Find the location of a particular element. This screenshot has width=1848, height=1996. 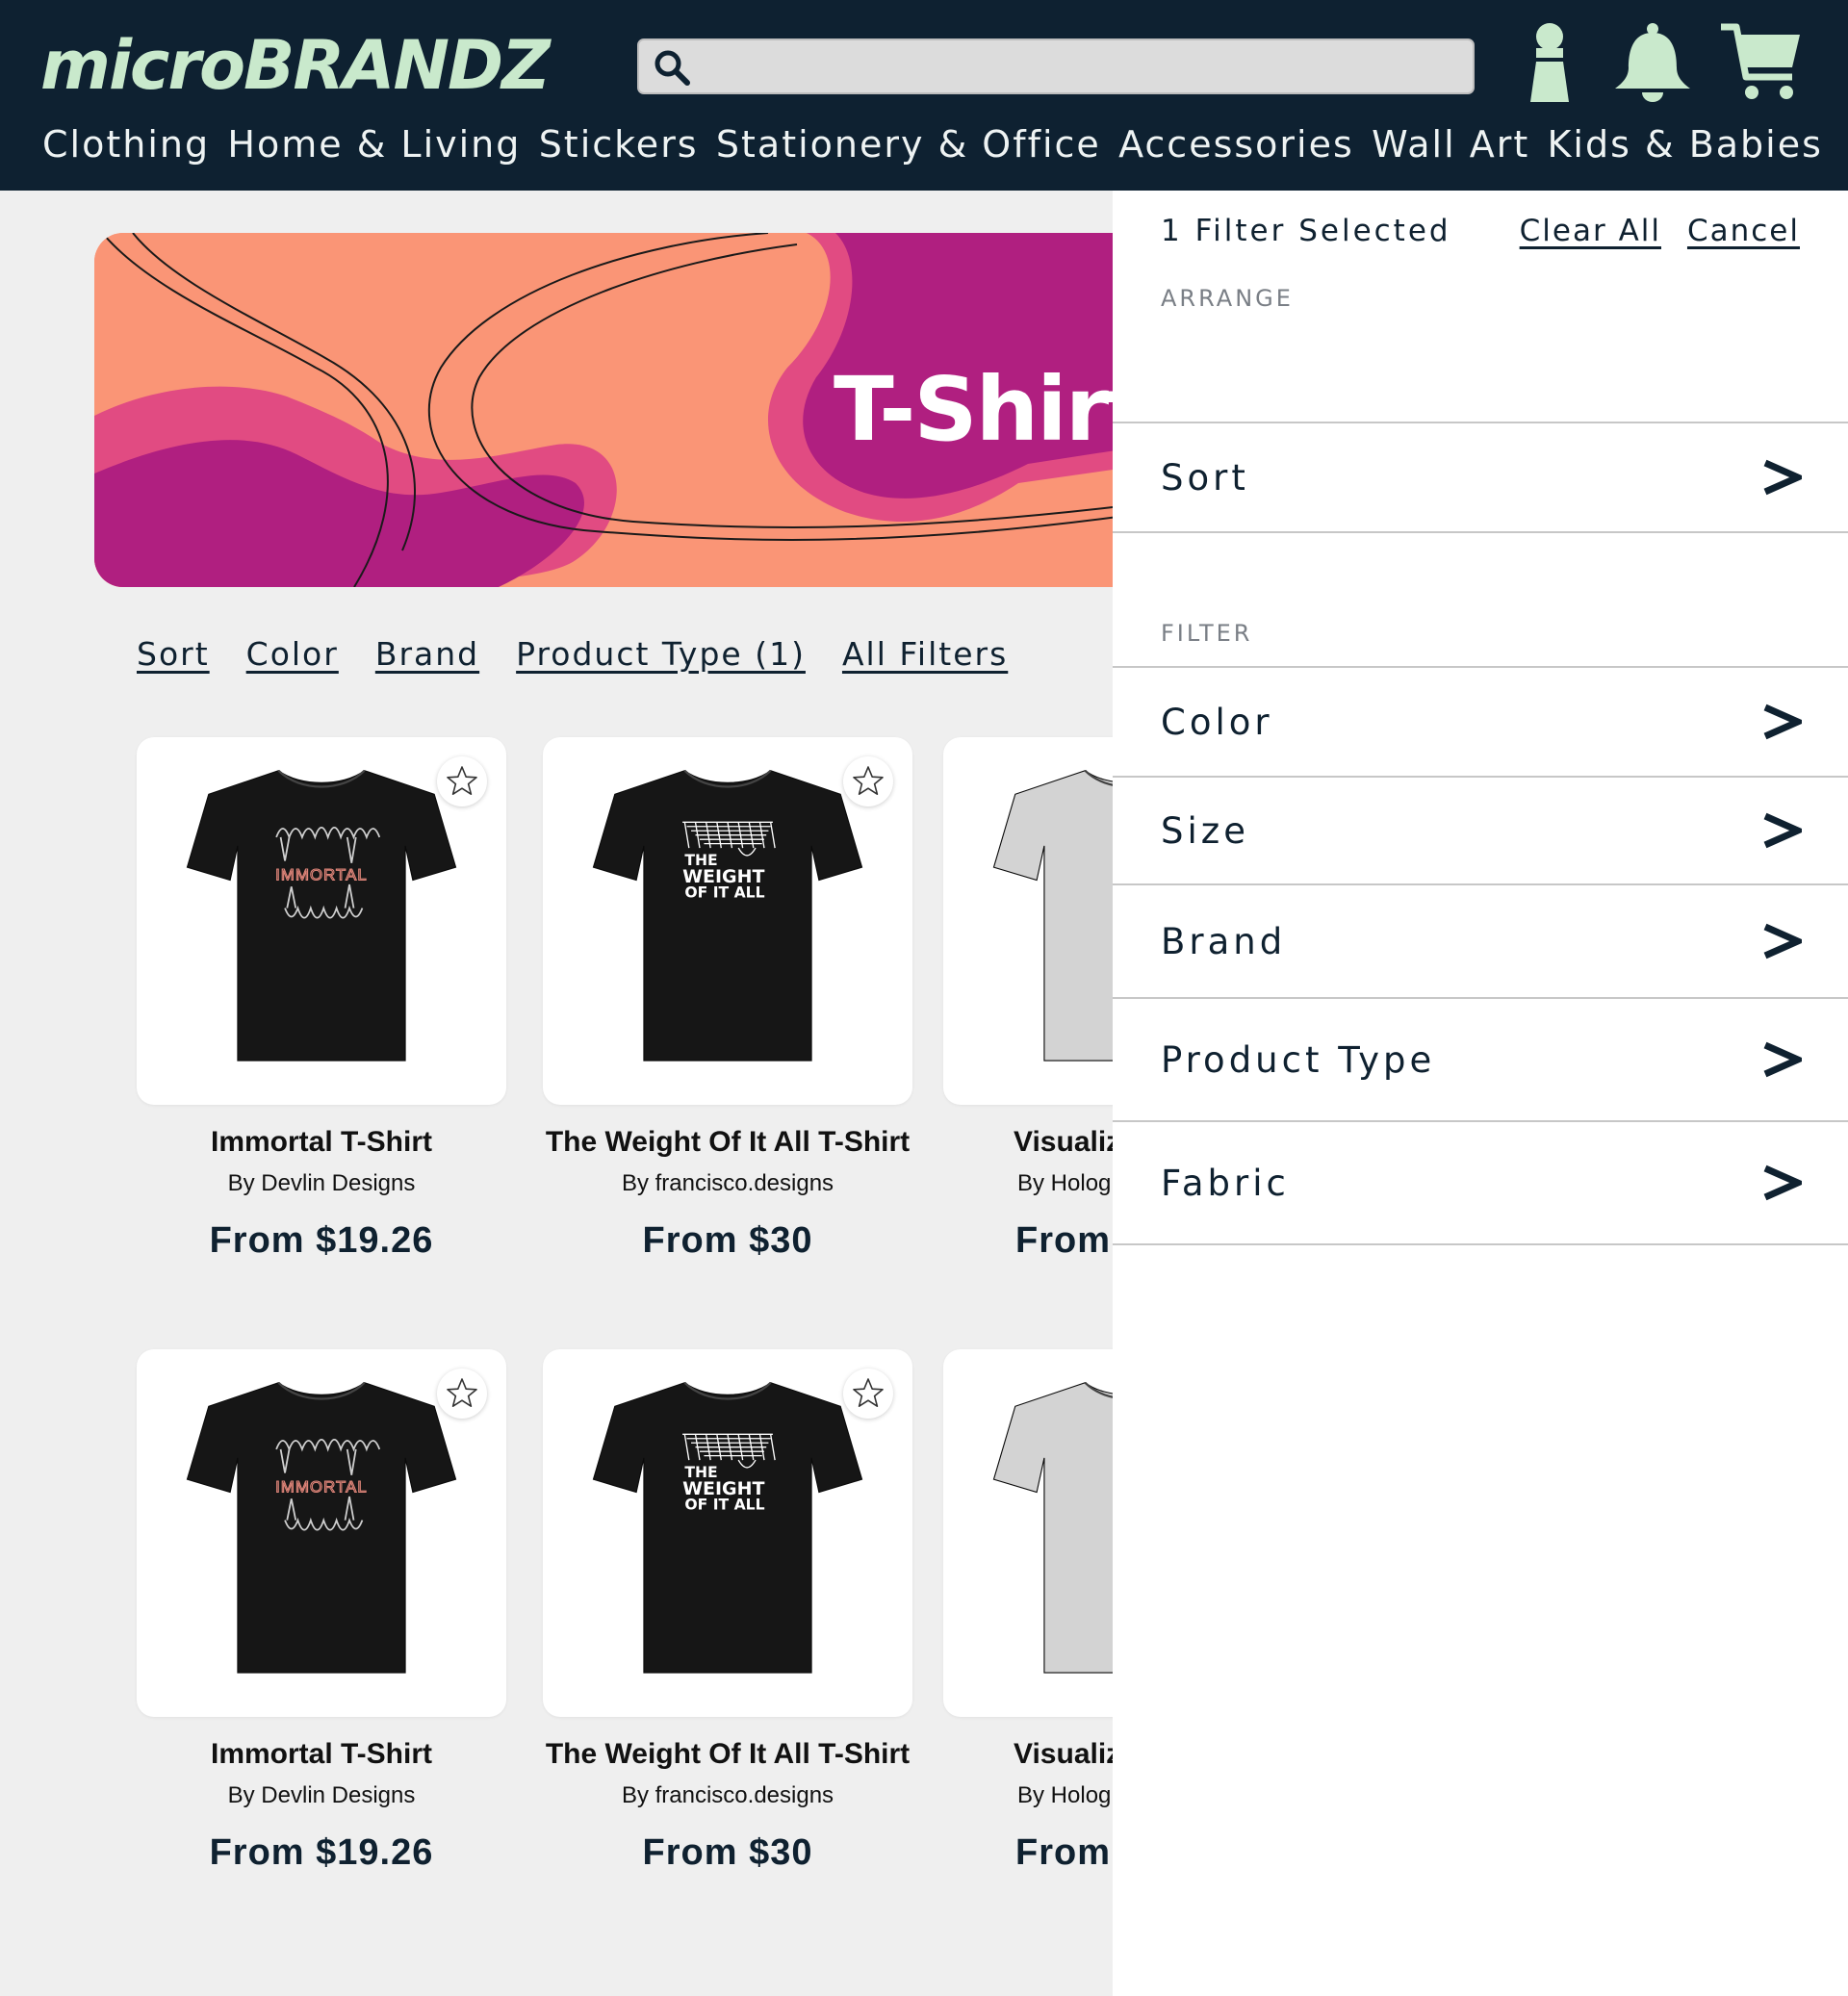

filter-section-label: FILTER is located at coordinates (1207, 633).